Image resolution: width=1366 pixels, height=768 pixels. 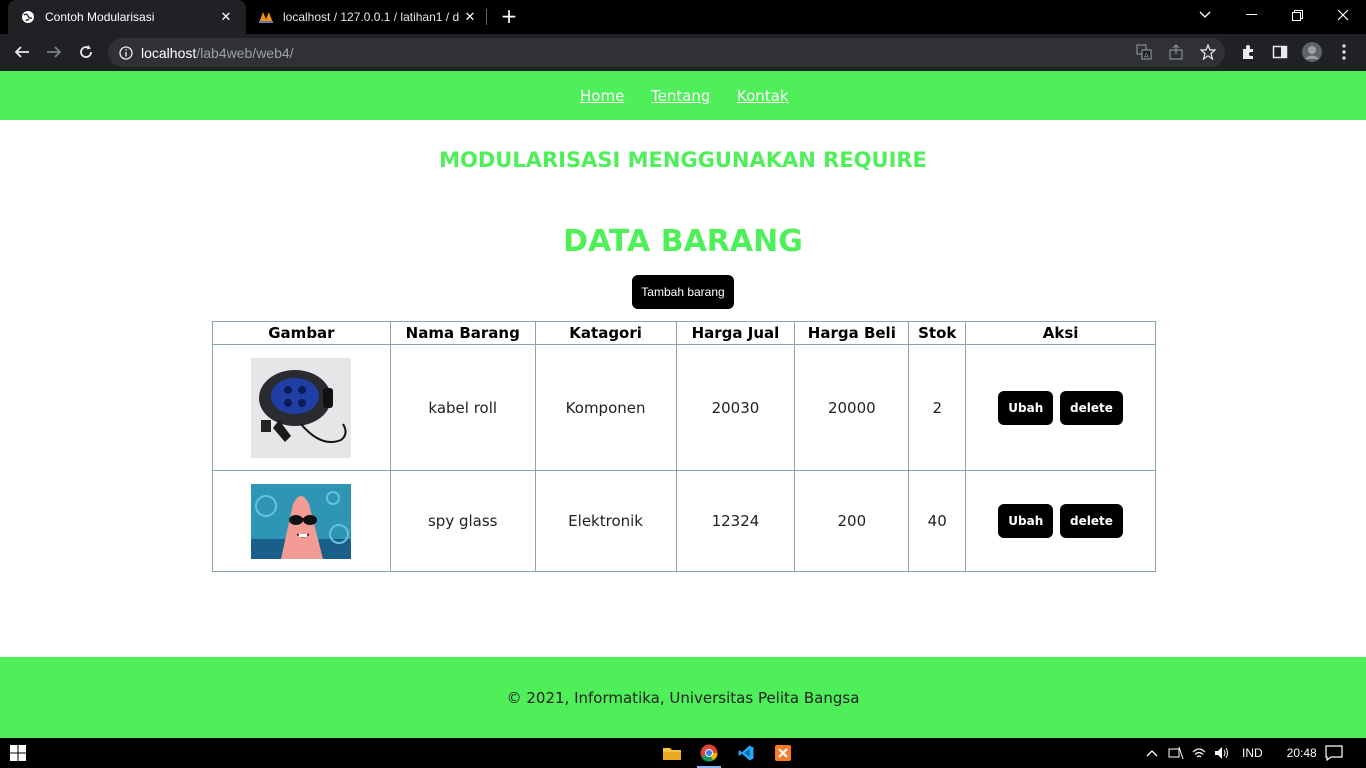 I want to click on cable-reel-image, so click(x=301, y=407).